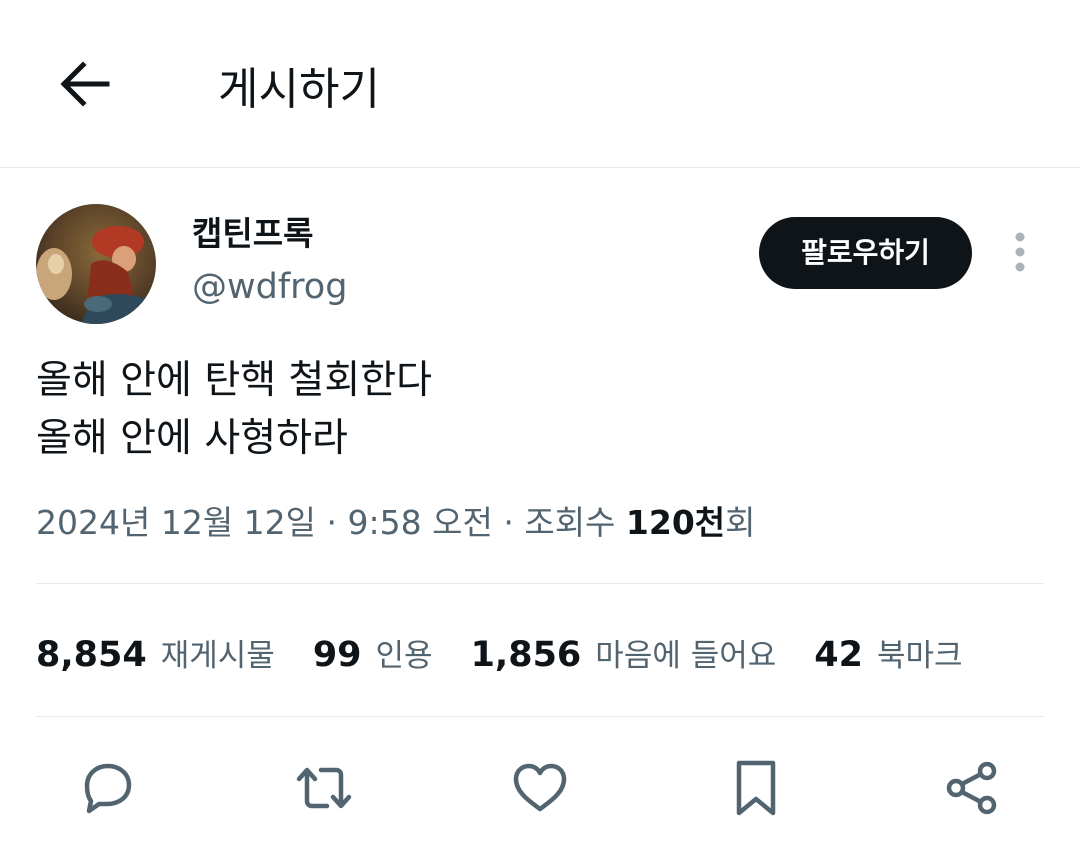 This screenshot has height=854, width=1080. What do you see at coordinates (838, 655) in the screenshot?
I see `stat-count: 42` at bounding box center [838, 655].